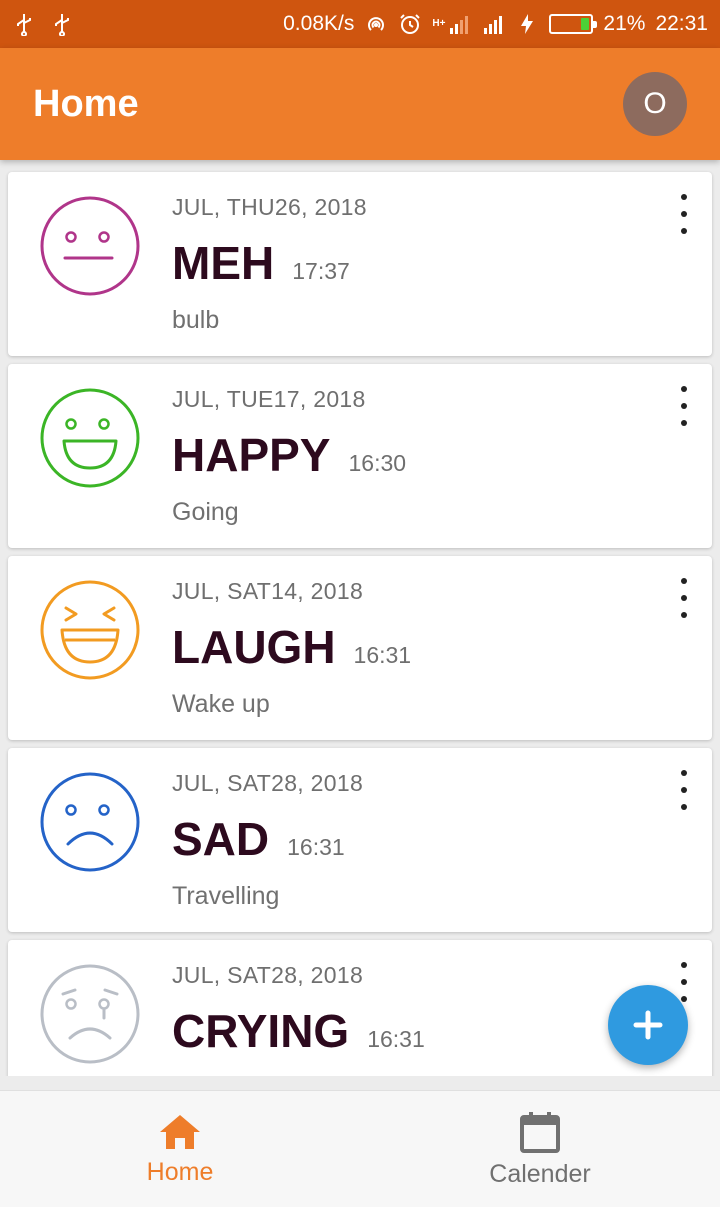 The image size is (720, 1207). Describe the element at coordinates (319, 23) in the screenshot. I see `net-speed: 0.08K/s` at that location.